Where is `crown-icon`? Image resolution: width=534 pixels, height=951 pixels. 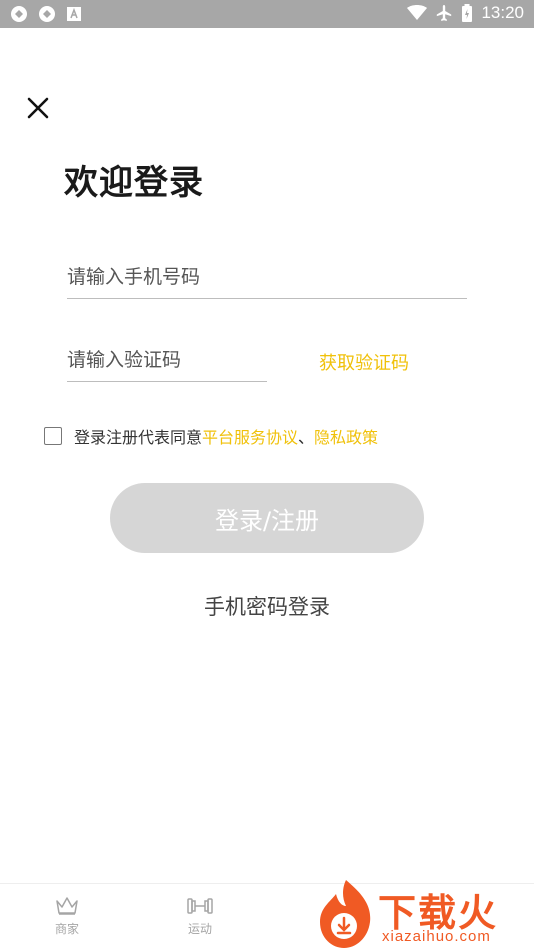
crown-icon is located at coordinates (67, 906).